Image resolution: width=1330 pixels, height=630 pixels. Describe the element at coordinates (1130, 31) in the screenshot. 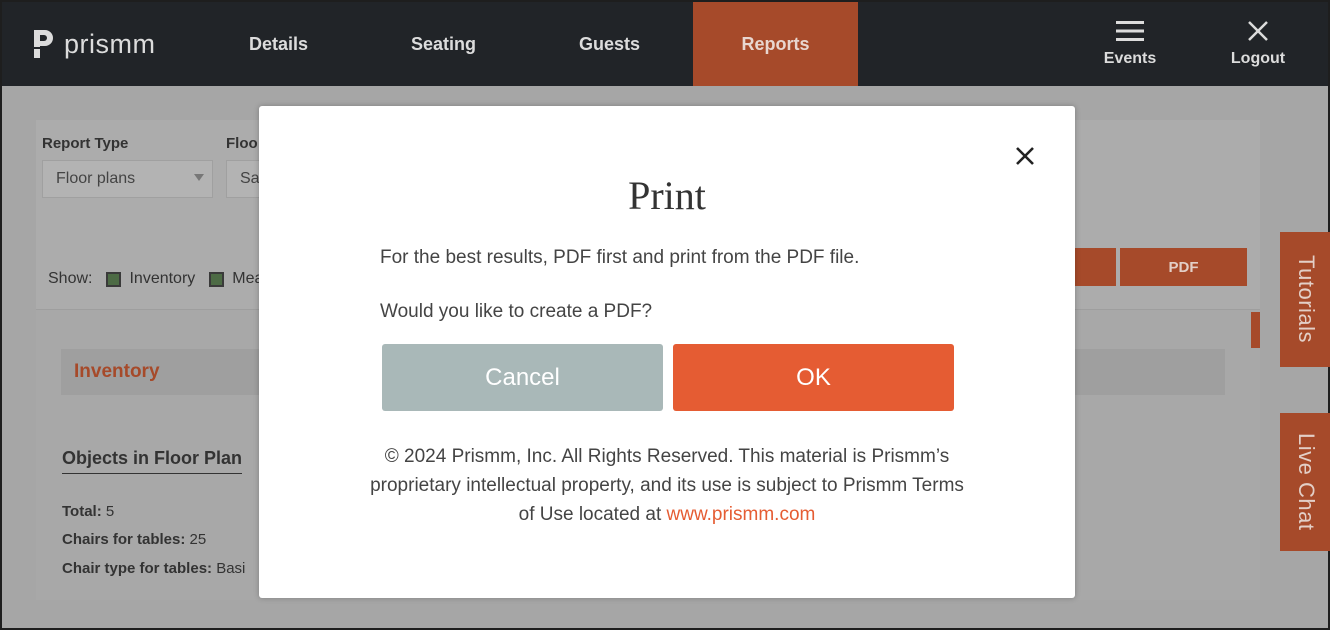

I see `hamburger-menu-icon` at that location.